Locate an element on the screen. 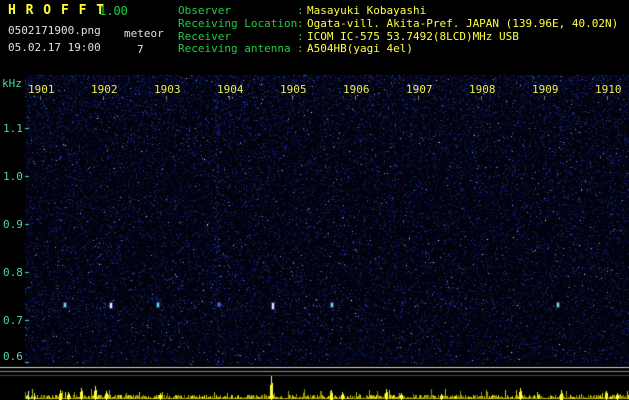 The image size is (629, 400). mode-label: meteor is located at coordinates (144, 33).